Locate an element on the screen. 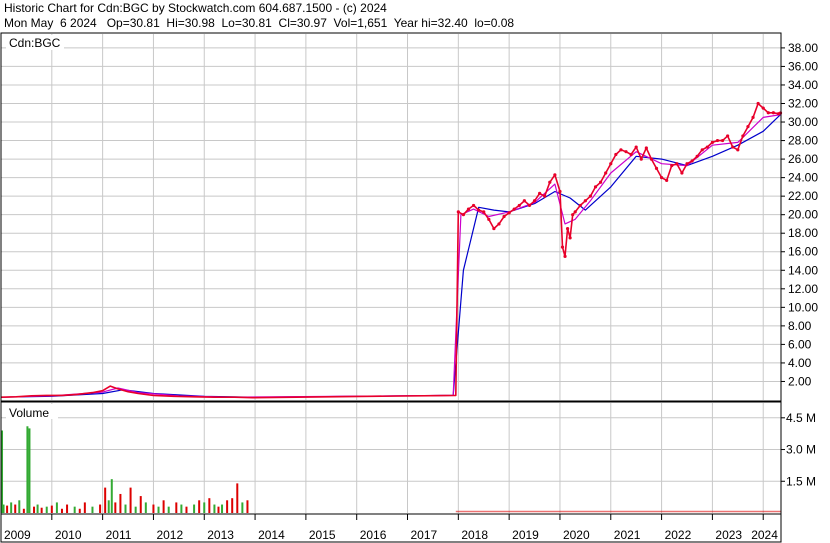  price-tick-label: 20.00 is located at coordinates (803, 215).